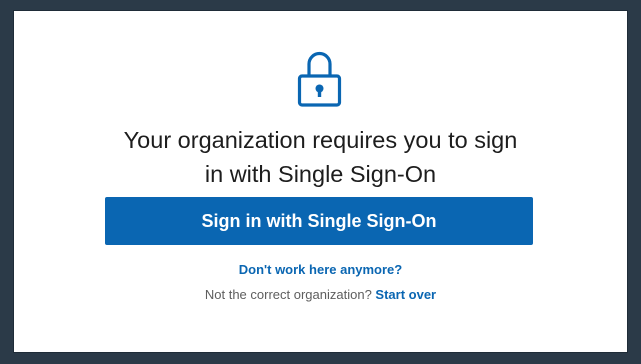 The height and width of the screenshot is (364, 641). What do you see at coordinates (290, 294) in the screenshot?
I see `wrong-org-prompt: Not the correct organization?` at bounding box center [290, 294].